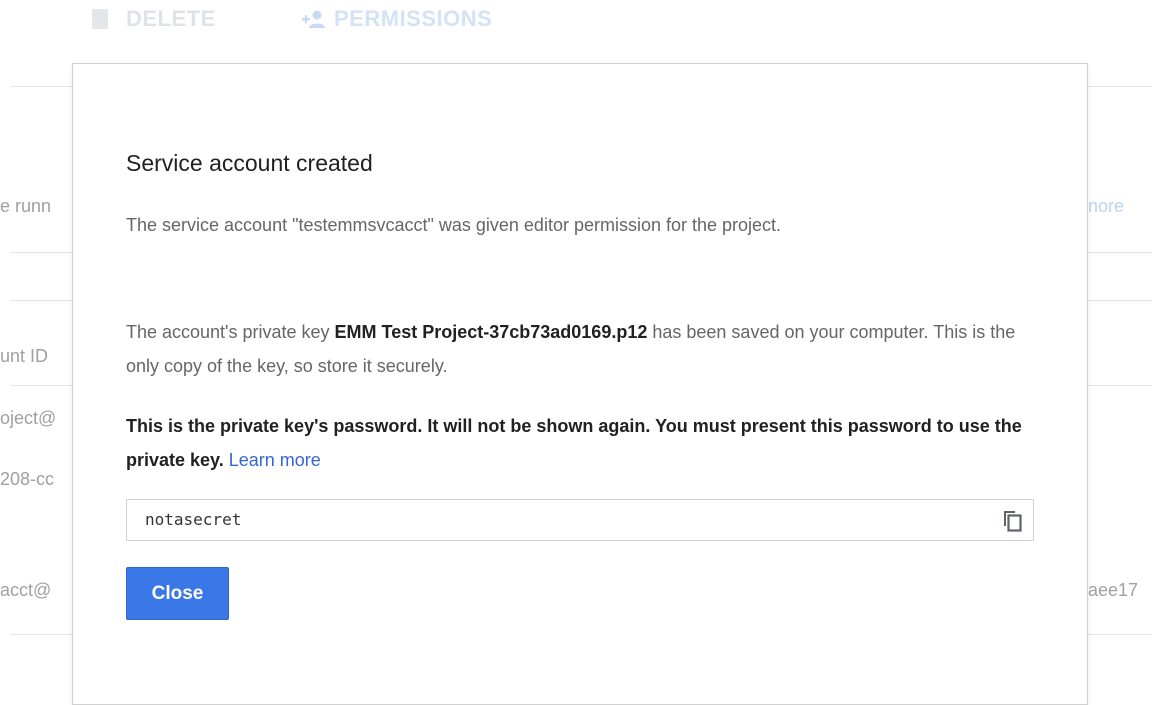 Image resolution: width=1152 pixels, height=705 pixels. I want to click on password-field: notasecret, so click(580, 520).